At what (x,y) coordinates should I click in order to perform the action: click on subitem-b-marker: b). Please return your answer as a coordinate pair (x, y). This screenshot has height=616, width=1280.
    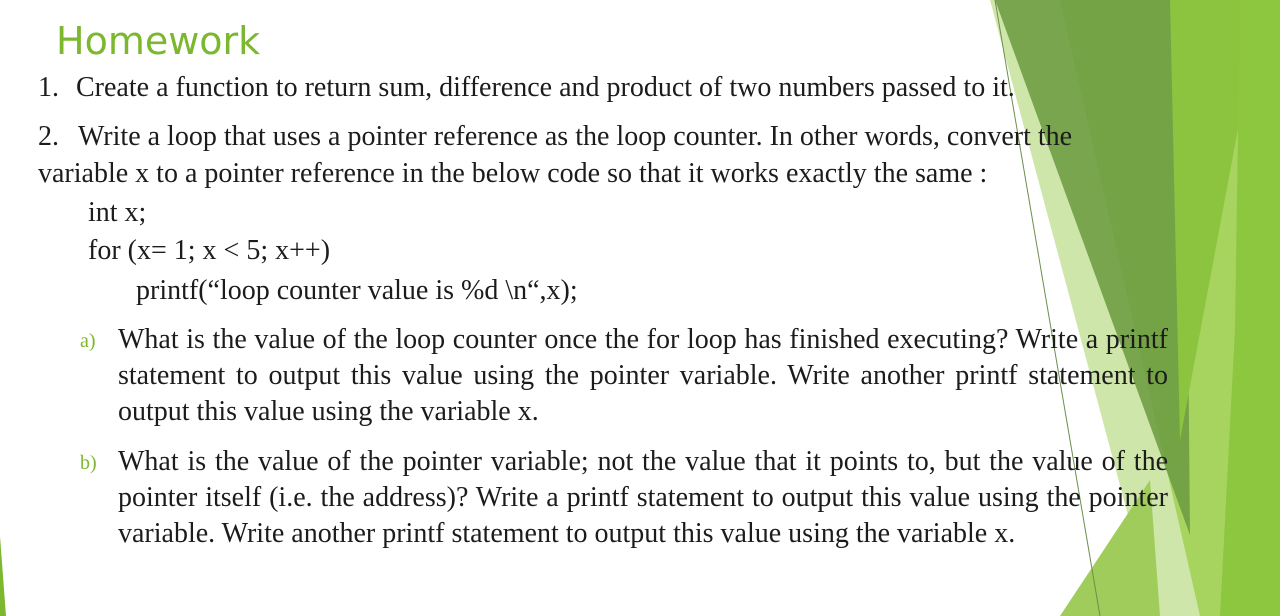
    Looking at the image, I should click on (88, 463).